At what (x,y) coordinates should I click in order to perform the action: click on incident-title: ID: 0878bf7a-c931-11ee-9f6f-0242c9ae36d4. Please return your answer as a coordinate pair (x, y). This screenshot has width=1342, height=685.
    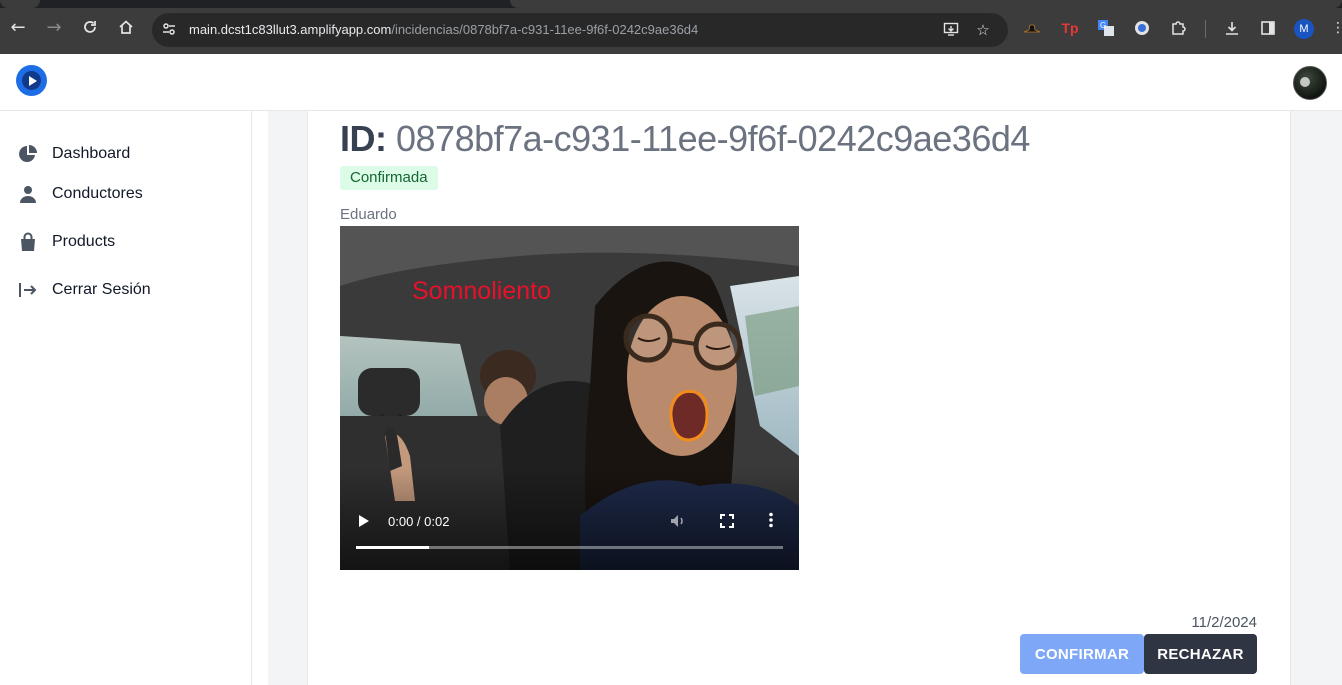
    Looking at the image, I should click on (685, 139).